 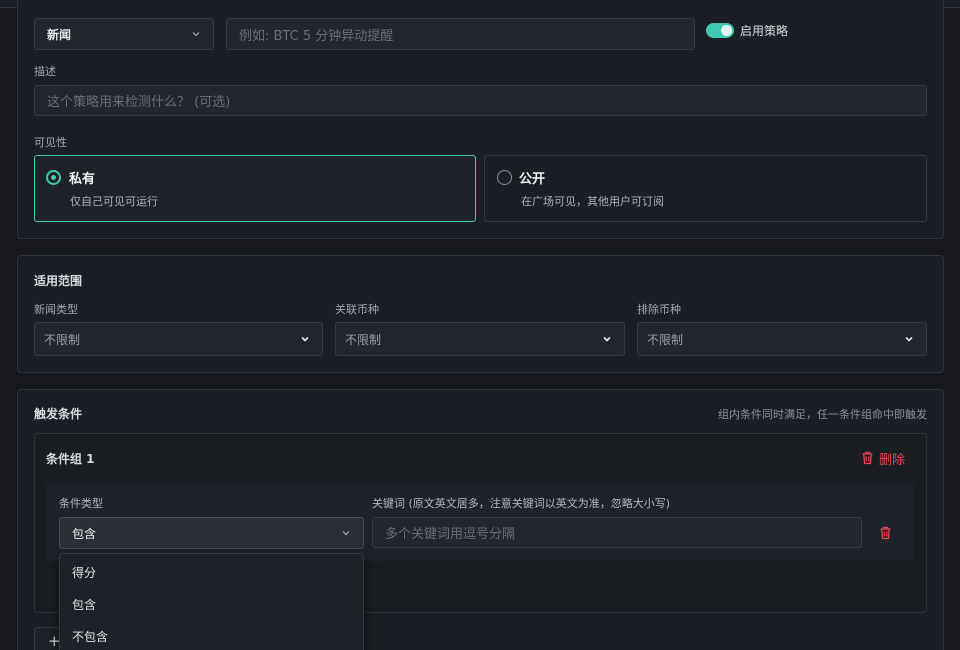 What do you see at coordinates (53, 177) in the screenshot?
I see `radio-selected-icon` at bounding box center [53, 177].